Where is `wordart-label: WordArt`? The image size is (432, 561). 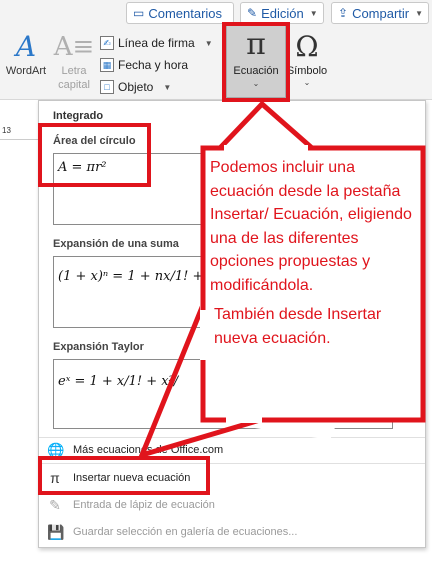 wordart-label: WordArt is located at coordinates (26, 71).